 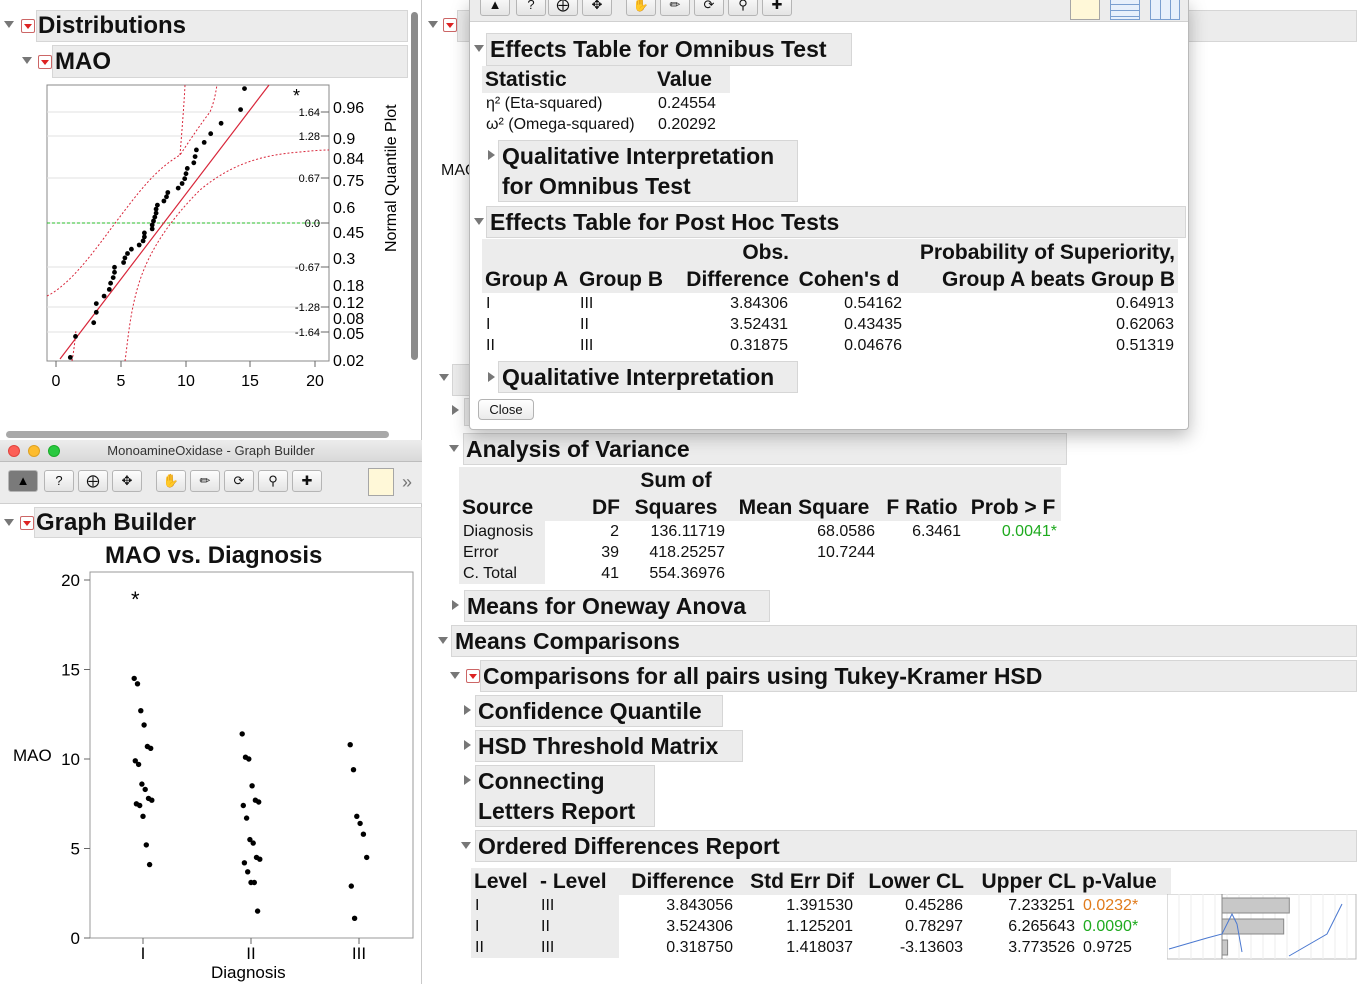 I want to click on distributions-vertical-scrollbar, so click(x=414, y=186).